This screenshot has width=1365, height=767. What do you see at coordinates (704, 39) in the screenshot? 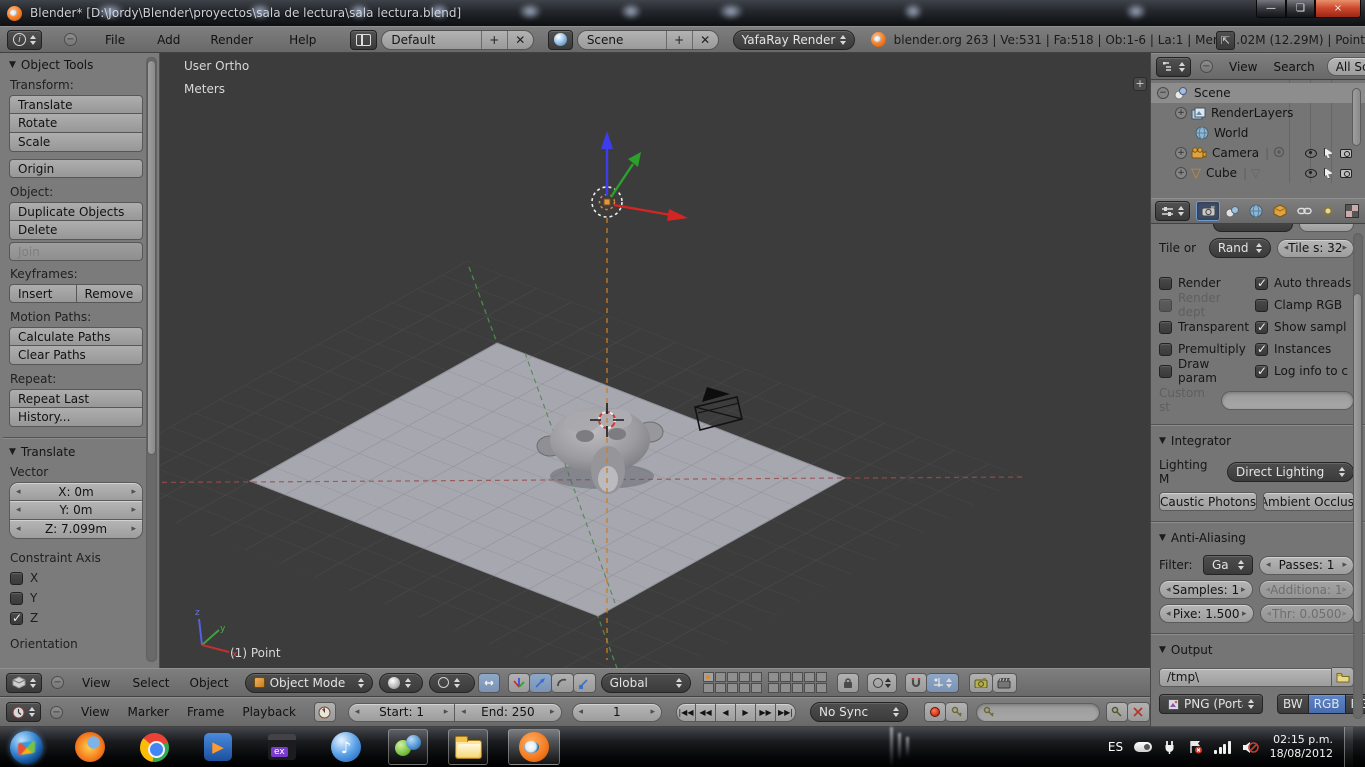
I see `delete-scene-button: ✕` at bounding box center [704, 39].